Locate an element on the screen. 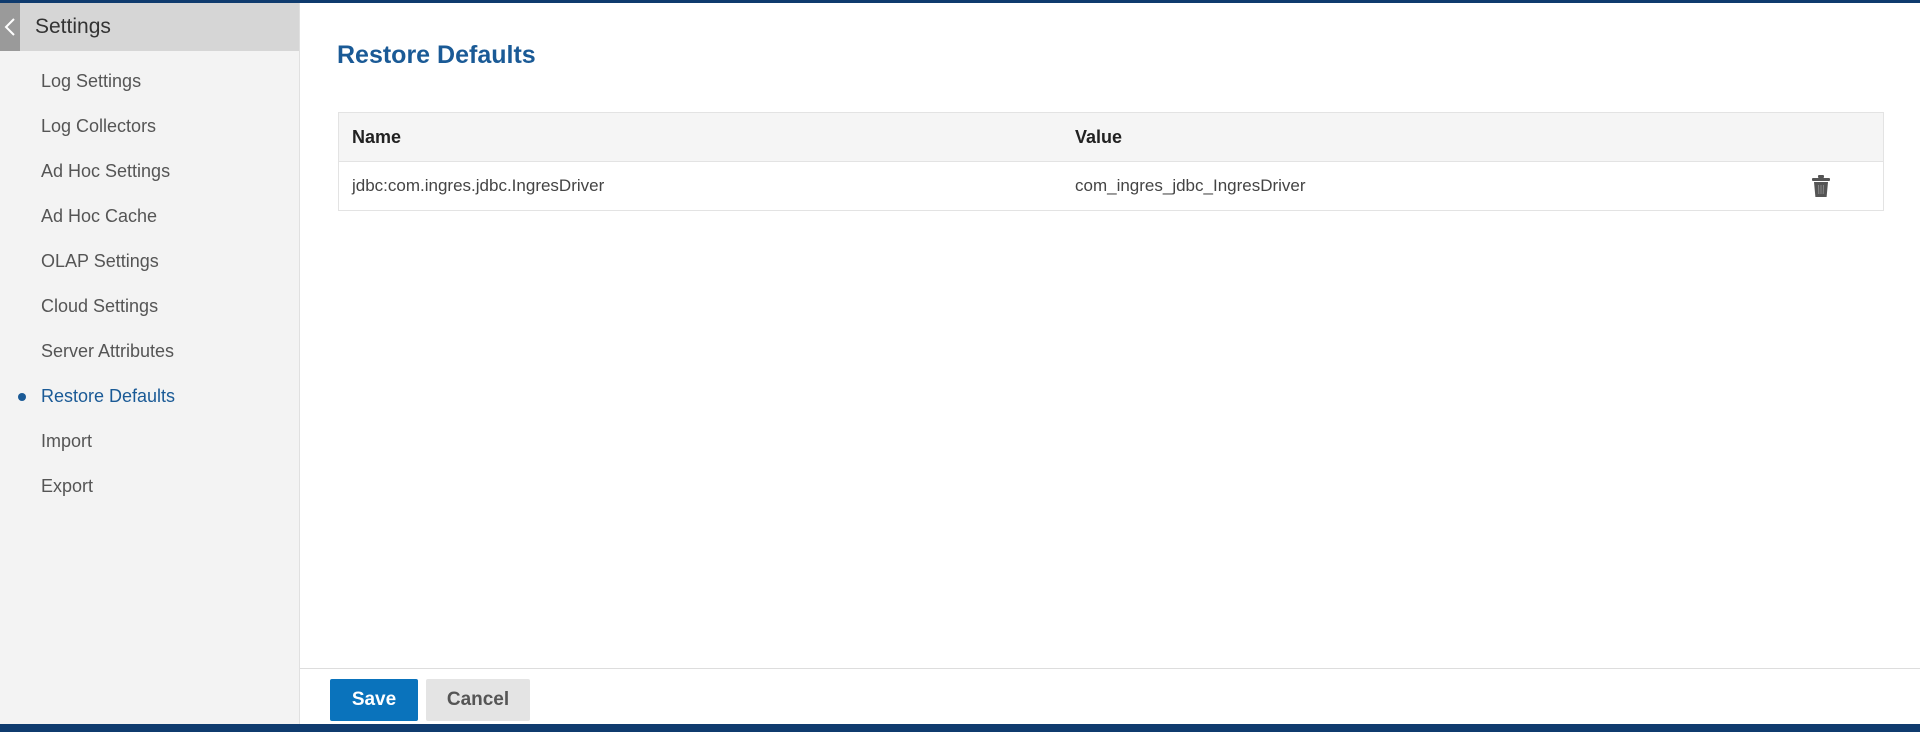 Image resolution: width=1920 pixels, height=732 pixels. cancel-button: Cancel is located at coordinates (478, 700).